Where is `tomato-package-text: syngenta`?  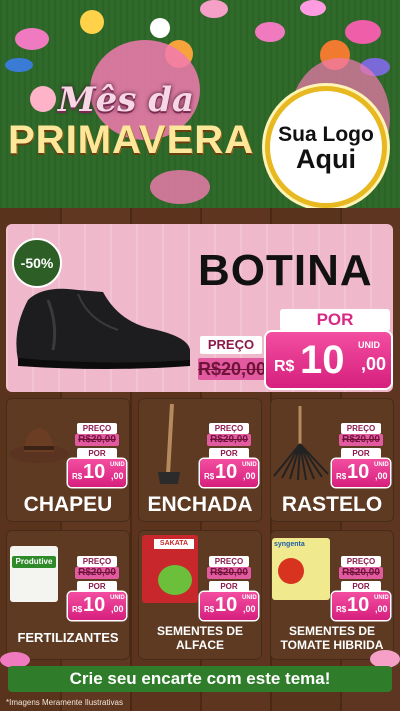
tomato-package-text: syngenta is located at coordinates (289, 544).